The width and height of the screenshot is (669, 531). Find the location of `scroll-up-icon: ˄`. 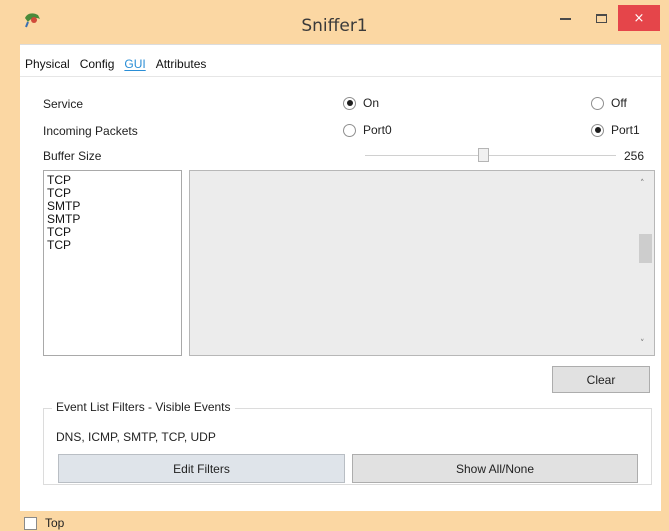

scroll-up-icon: ˄ is located at coordinates (642, 184).